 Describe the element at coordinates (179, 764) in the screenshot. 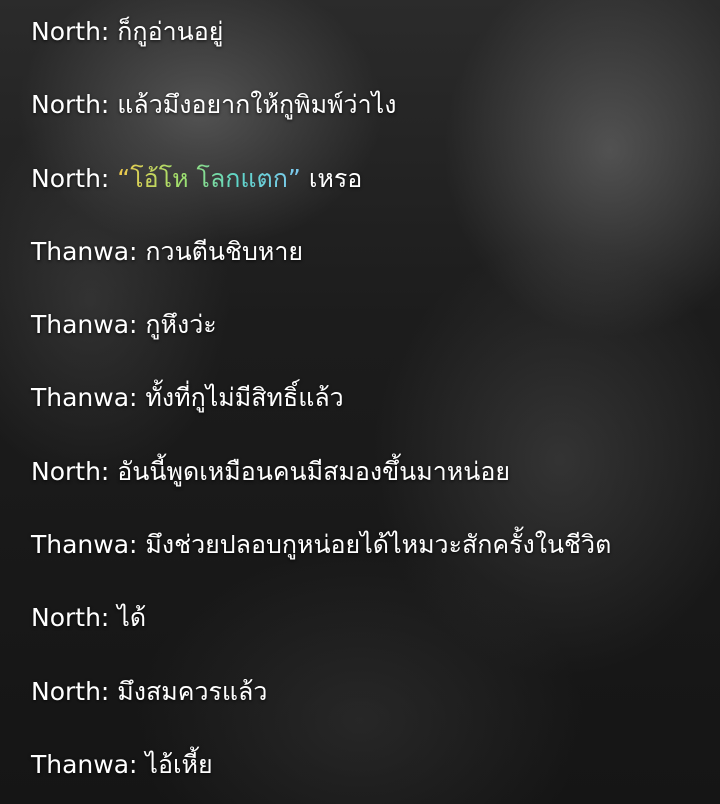

I see `message-text: ไอ้เหี้ย` at that location.